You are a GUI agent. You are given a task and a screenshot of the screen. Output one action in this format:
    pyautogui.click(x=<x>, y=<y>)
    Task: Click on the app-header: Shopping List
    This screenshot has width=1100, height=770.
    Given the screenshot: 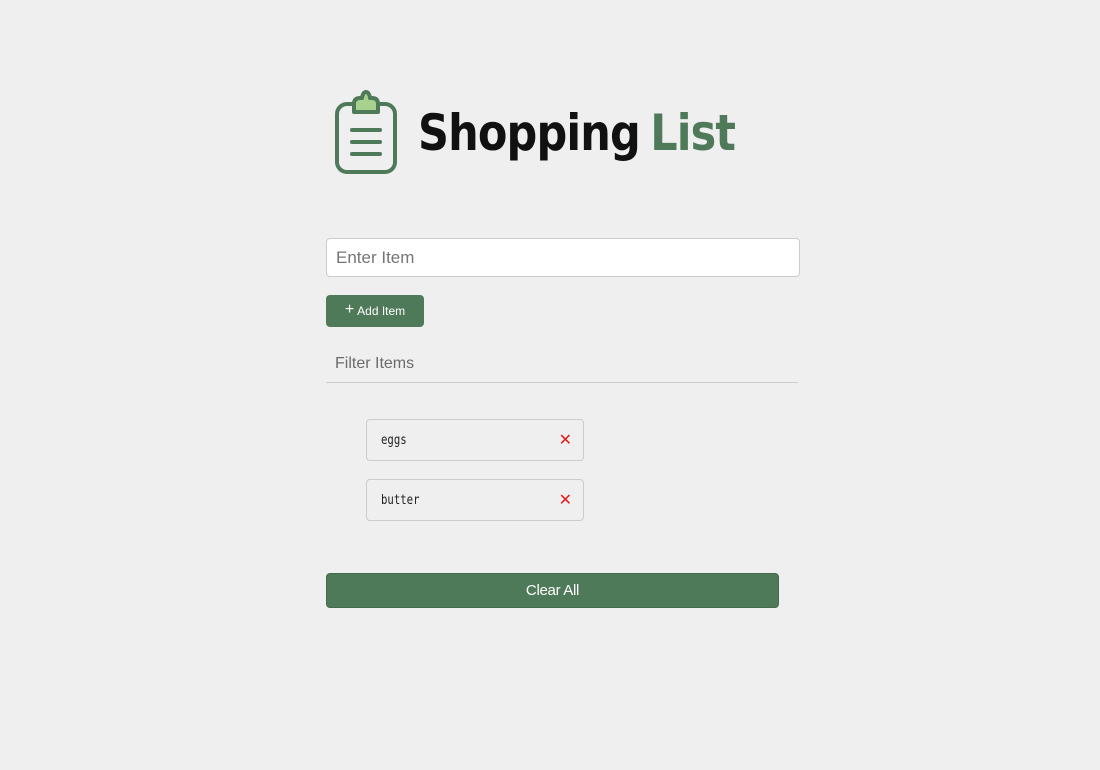 What is the action you would take?
    pyautogui.click(x=559, y=133)
    